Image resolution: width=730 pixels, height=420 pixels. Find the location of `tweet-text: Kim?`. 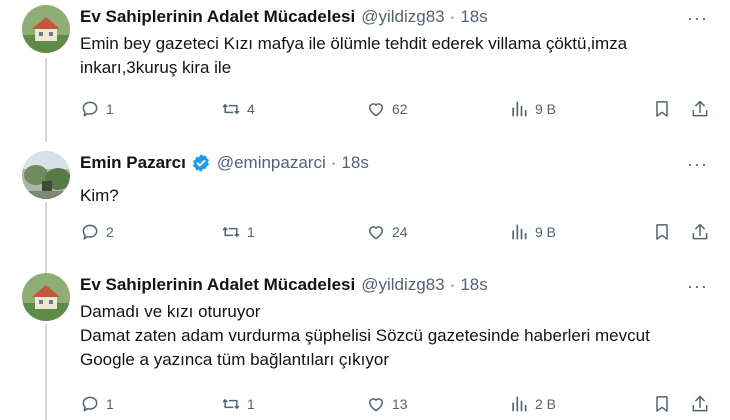

tweet-text: Kim? is located at coordinates (400, 196).